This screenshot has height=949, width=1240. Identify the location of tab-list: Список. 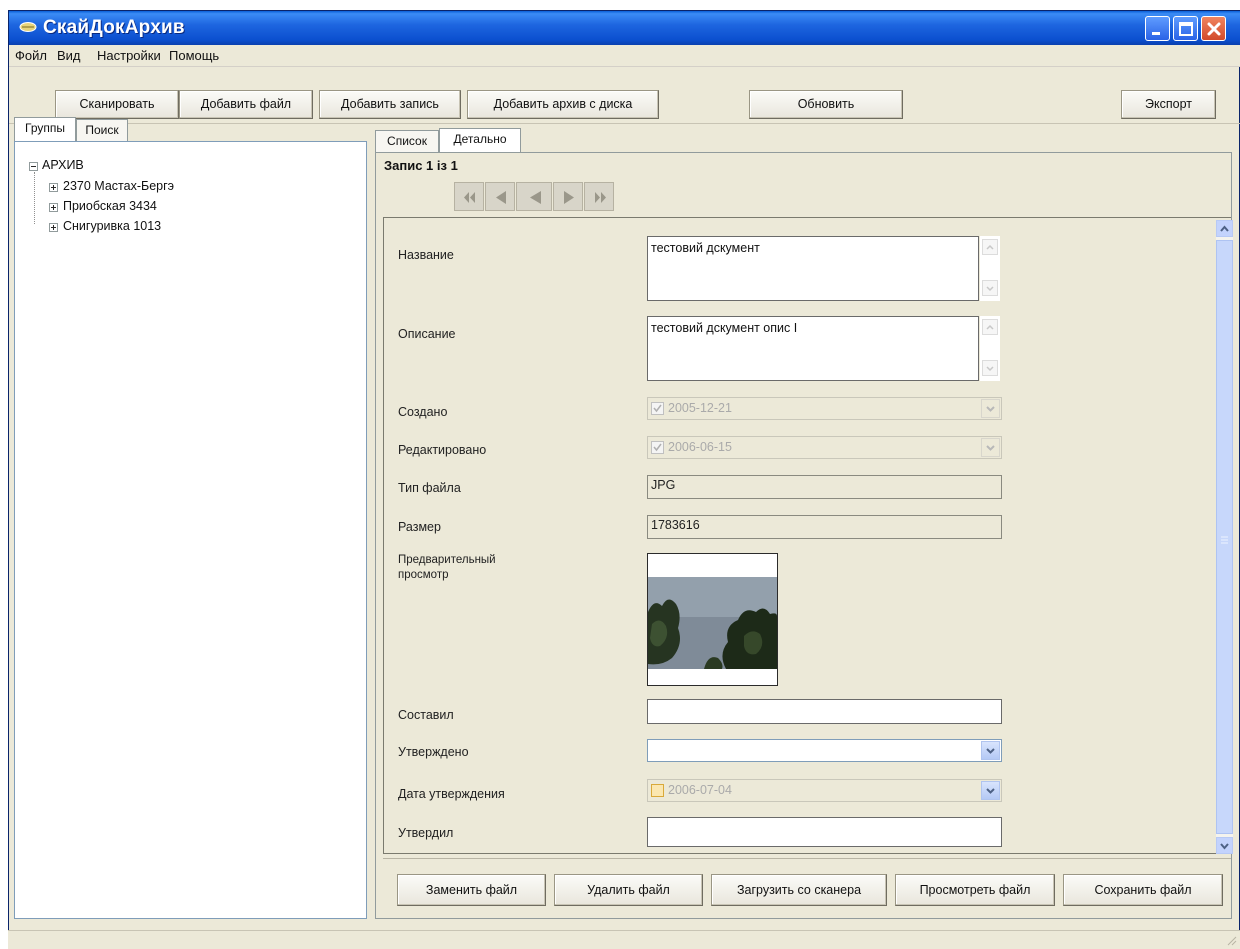
(407, 141).